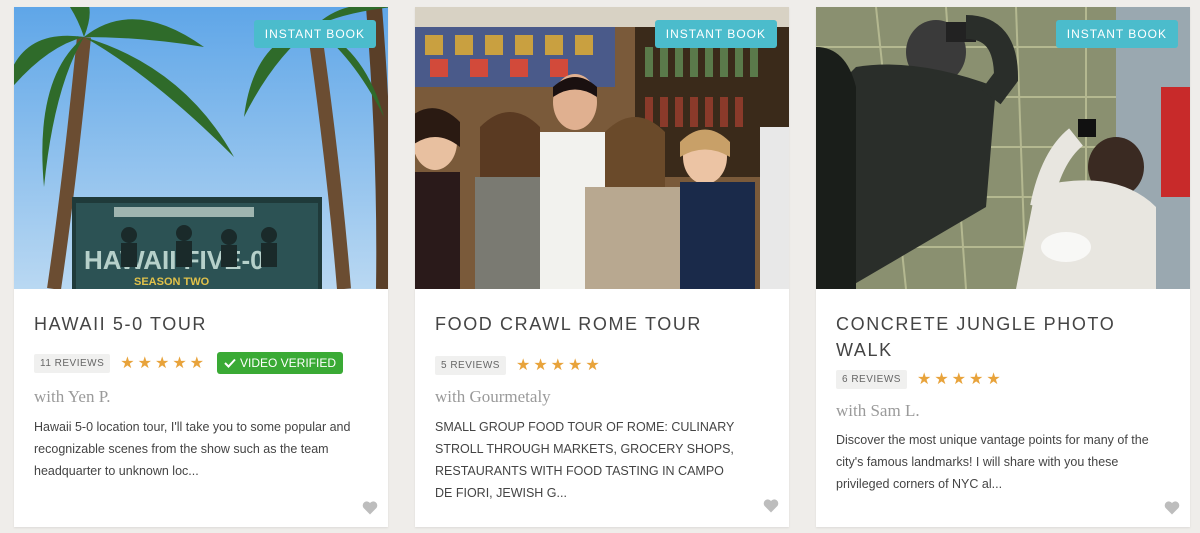 The height and width of the screenshot is (533, 1200). Describe the element at coordinates (174, 260) in the screenshot. I see `svg-text: HAWAII FIVE-0` at that location.